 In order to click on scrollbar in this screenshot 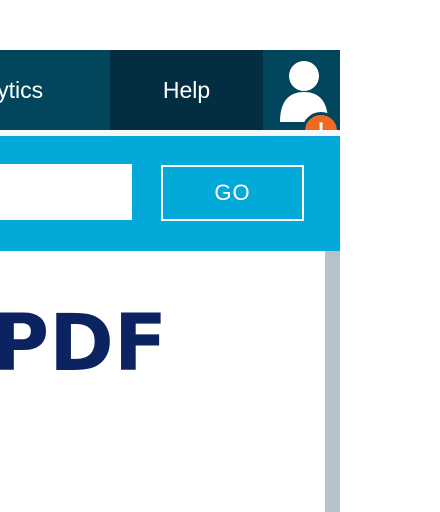, I will do `click(332, 381)`.